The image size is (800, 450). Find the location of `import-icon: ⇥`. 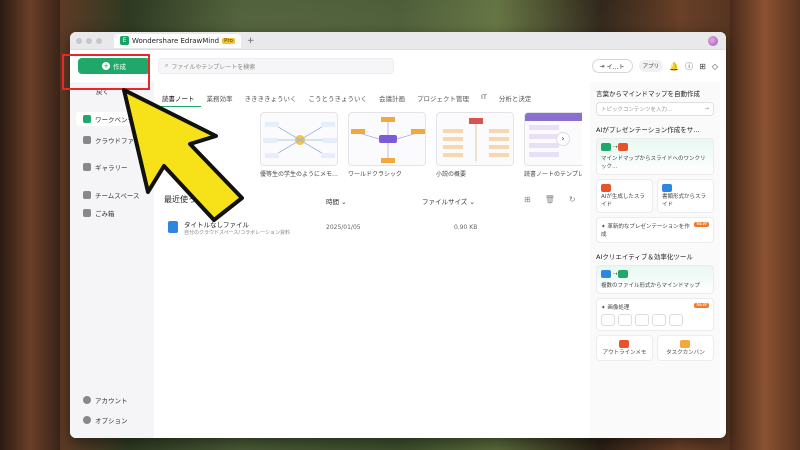

import-icon: ⇥ is located at coordinates (602, 66).